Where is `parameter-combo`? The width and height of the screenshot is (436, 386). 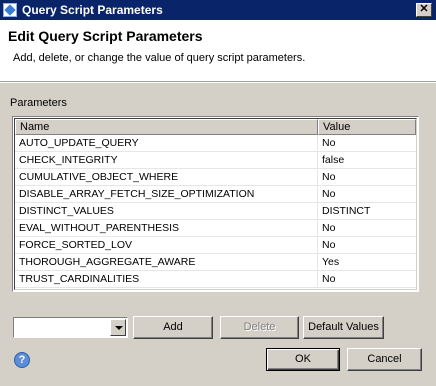
parameter-combo is located at coordinates (70, 327).